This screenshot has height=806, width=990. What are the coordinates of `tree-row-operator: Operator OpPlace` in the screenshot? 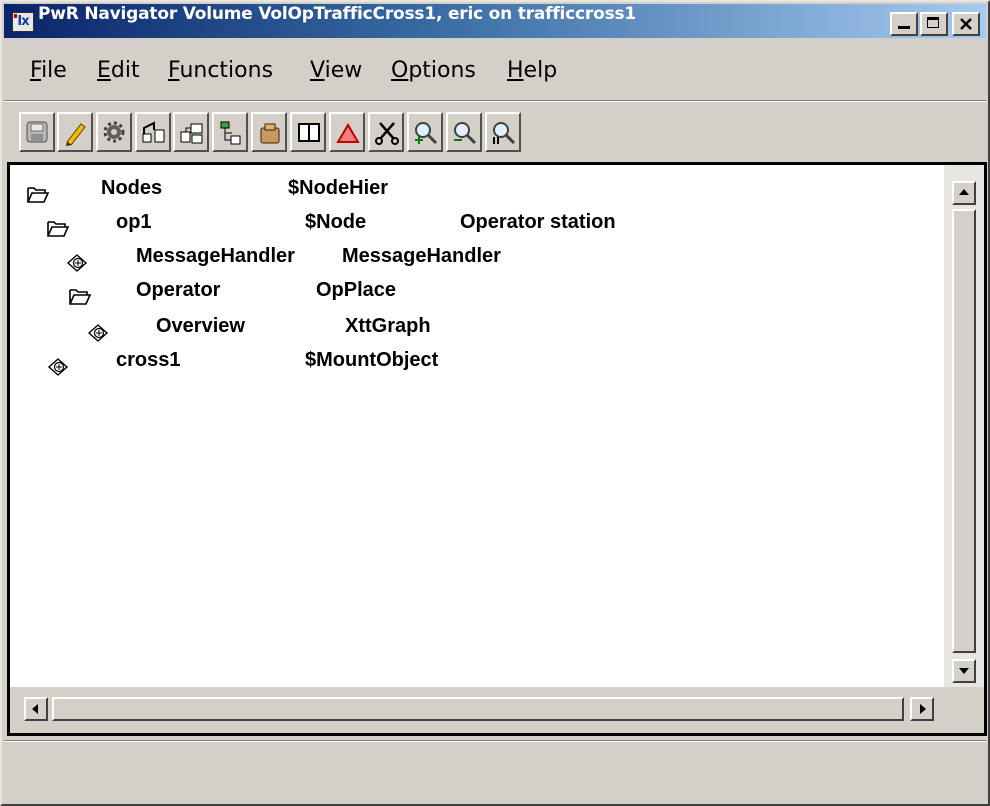 It's located at (475, 296).